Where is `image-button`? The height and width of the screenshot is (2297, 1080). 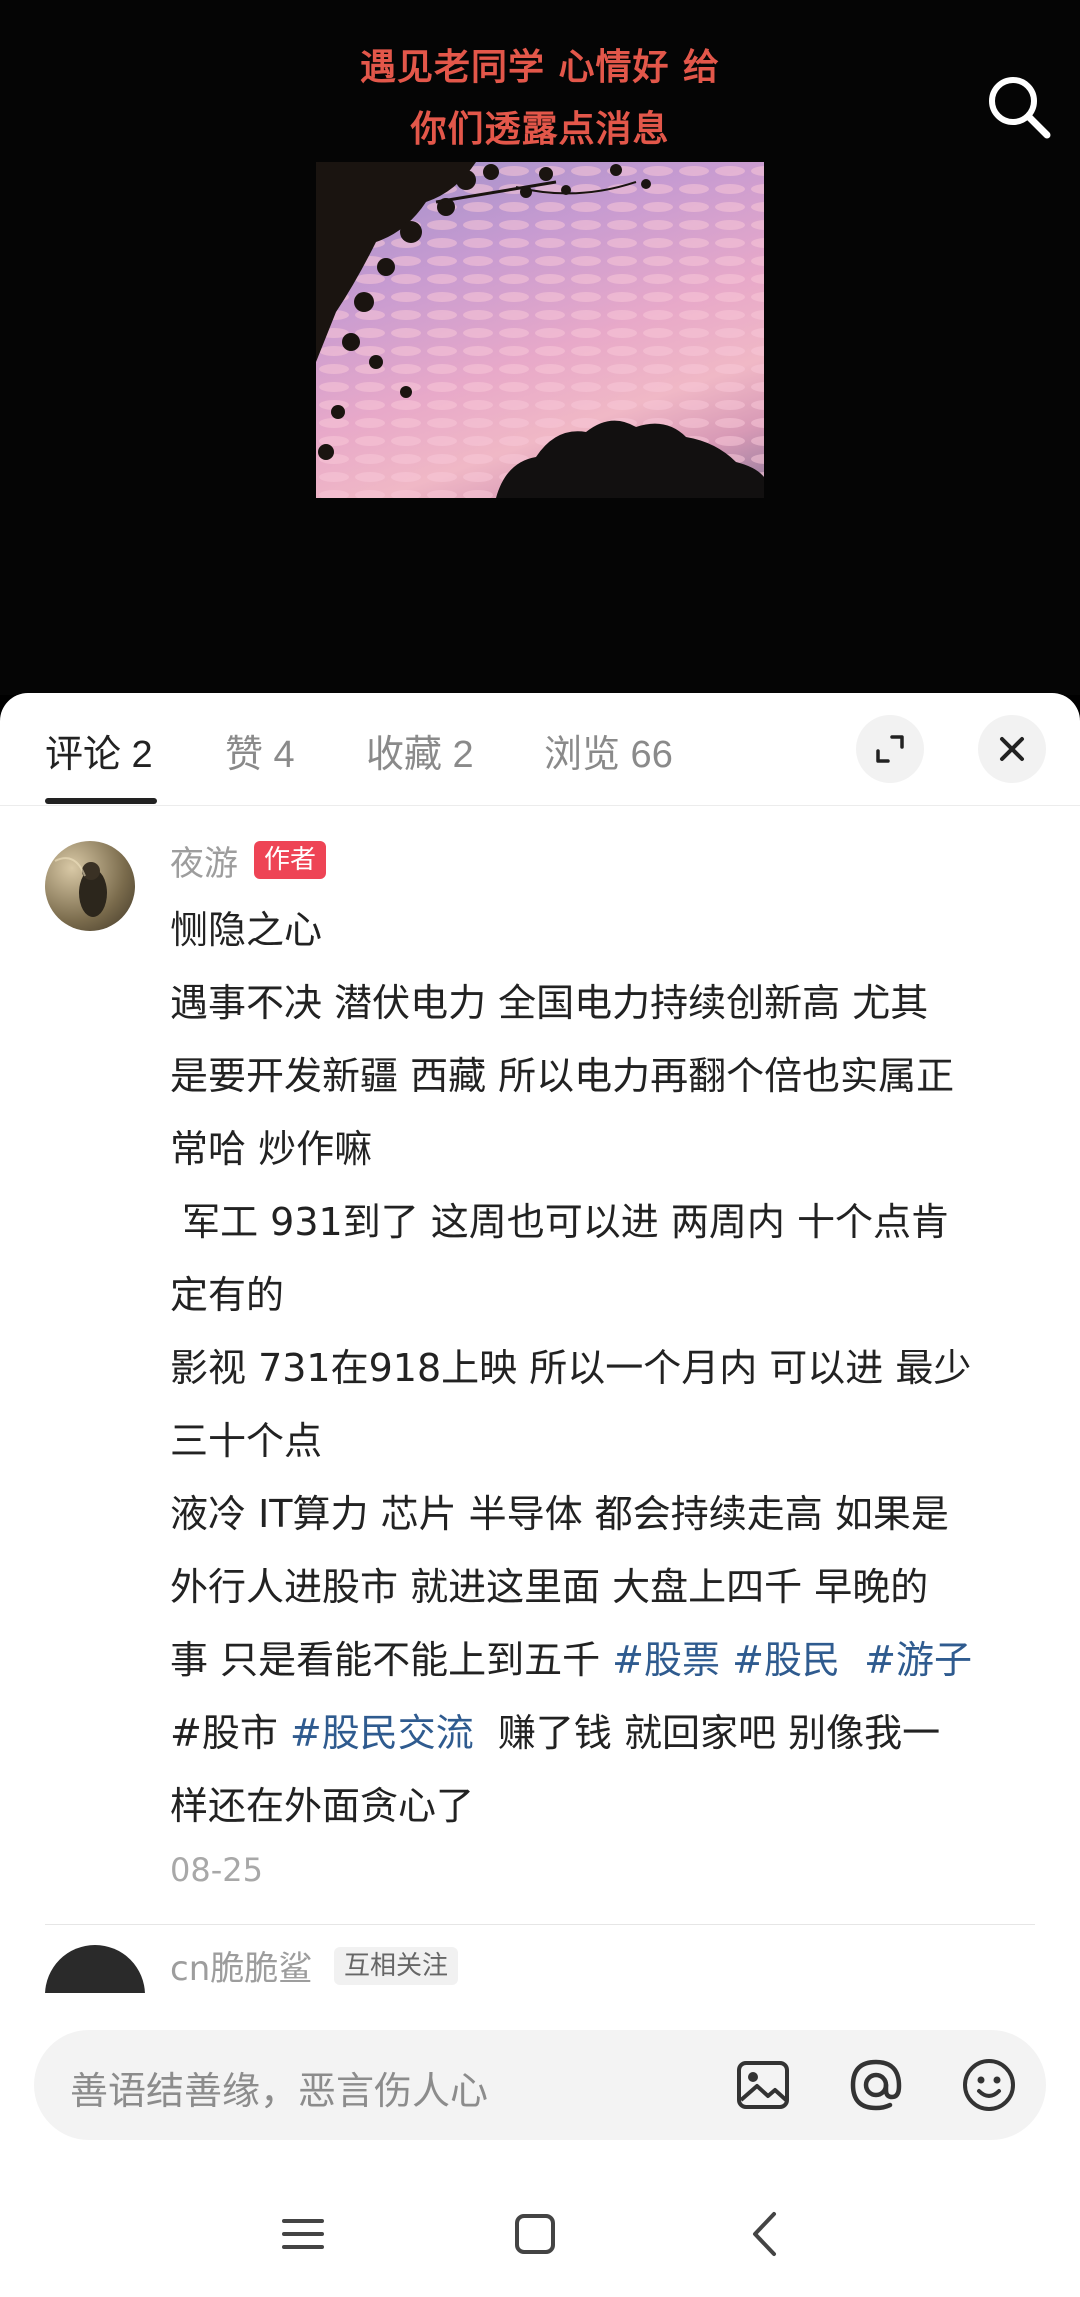 image-button is located at coordinates (763, 2085).